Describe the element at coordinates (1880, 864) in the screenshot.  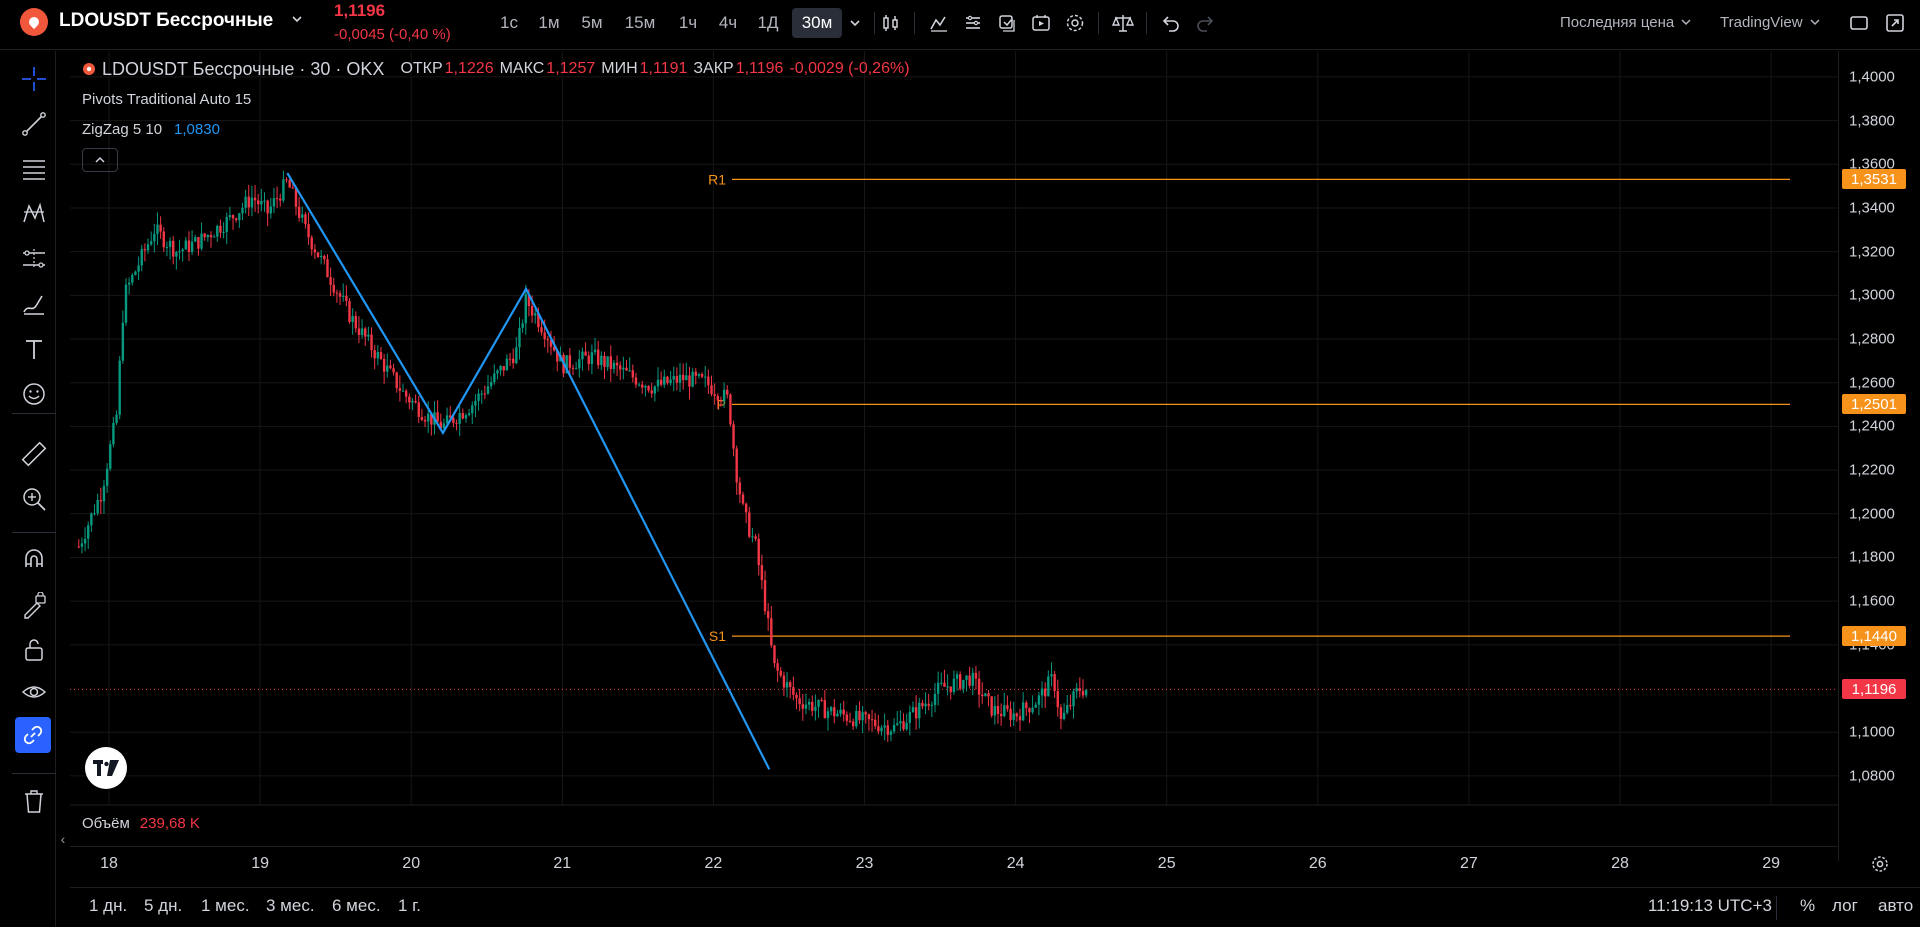
I see `axis-settings-icon` at that location.